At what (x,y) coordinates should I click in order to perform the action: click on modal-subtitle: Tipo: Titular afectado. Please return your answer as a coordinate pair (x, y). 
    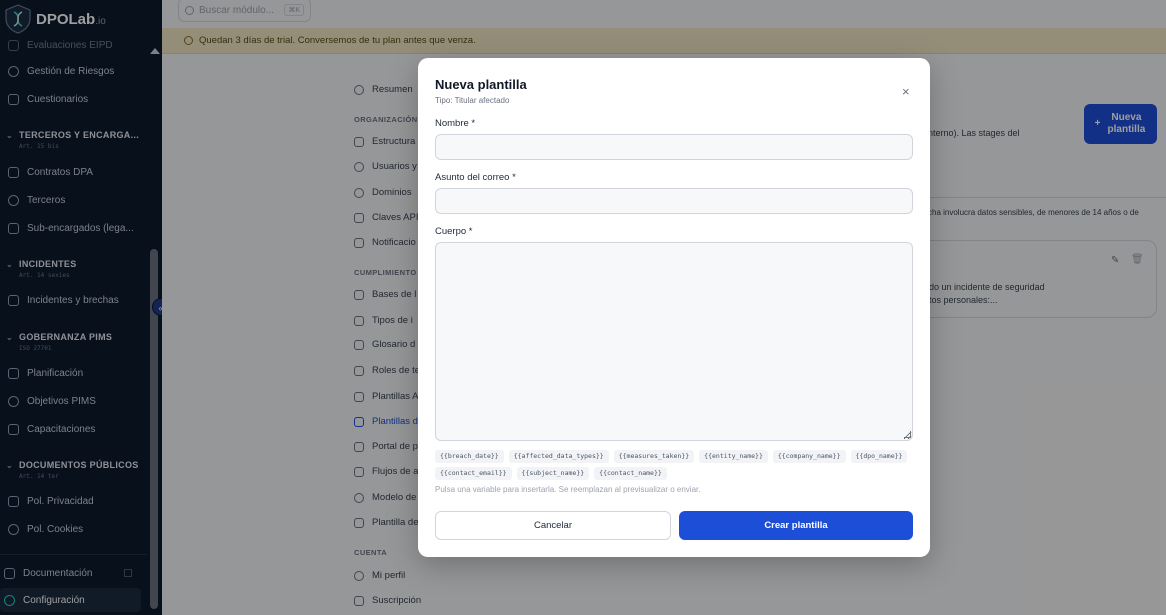
    Looking at the image, I should click on (472, 100).